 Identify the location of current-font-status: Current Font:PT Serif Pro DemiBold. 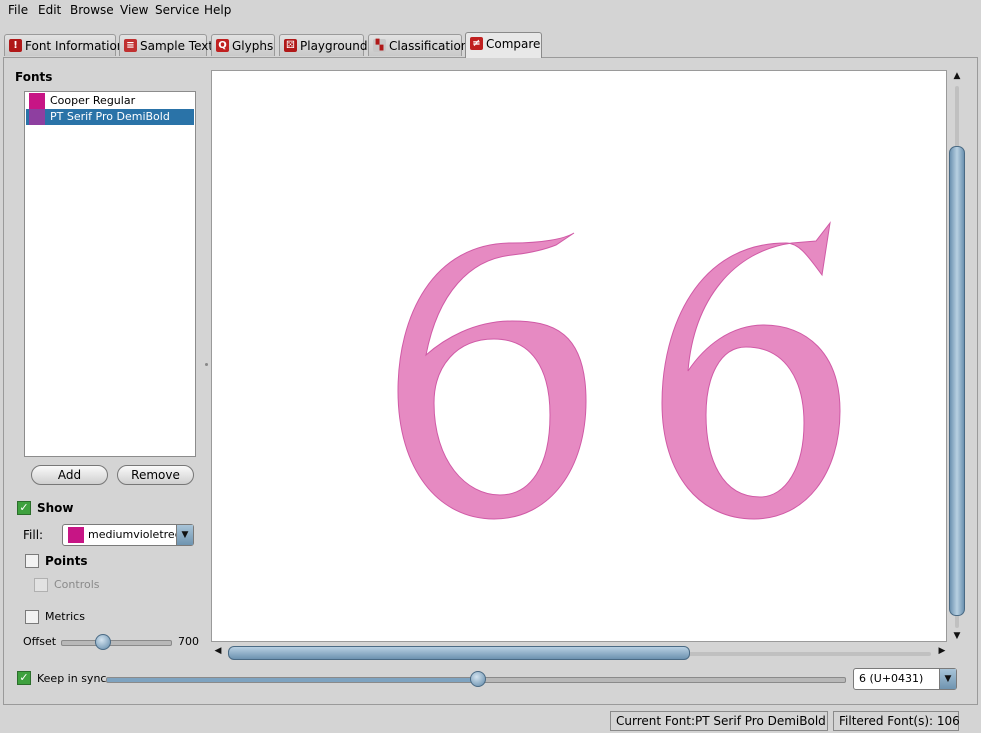
(719, 721).